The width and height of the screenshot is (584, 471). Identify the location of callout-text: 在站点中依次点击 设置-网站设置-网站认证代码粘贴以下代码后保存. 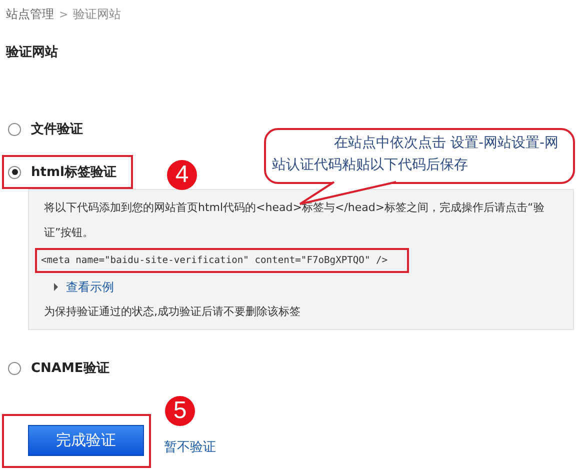
(416, 154).